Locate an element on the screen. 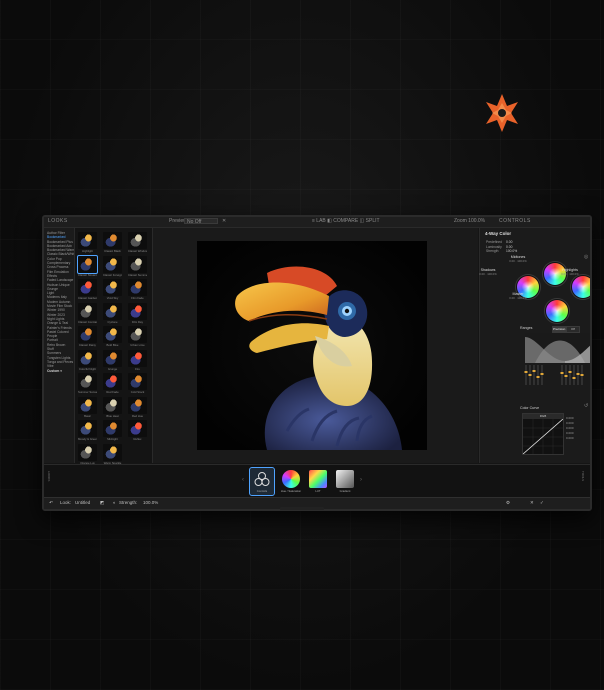 Image resolution: width=604 pixels, height=690 pixels. look-thumbnail: Vivid Sky is located at coordinates (112, 290).